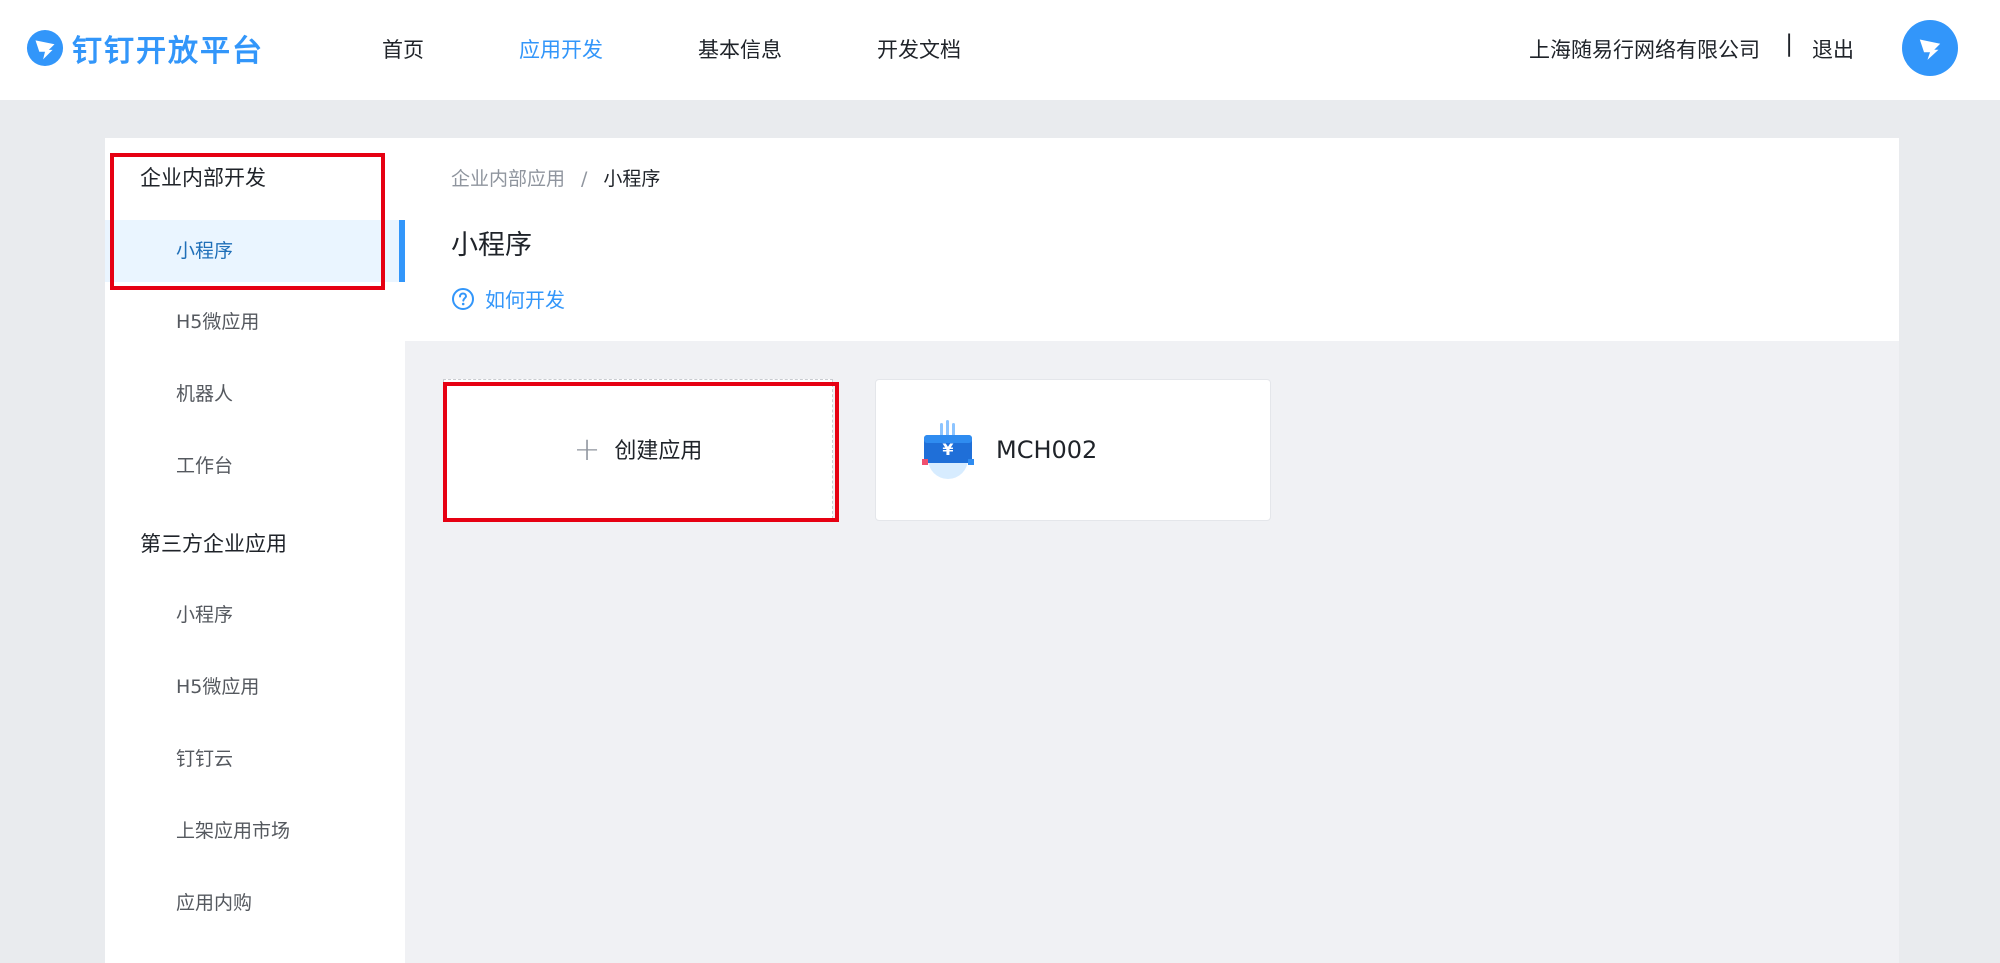 This screenshot has width=2000, height=963. I want to click on app-name: MCH002, so click(1047, 450).